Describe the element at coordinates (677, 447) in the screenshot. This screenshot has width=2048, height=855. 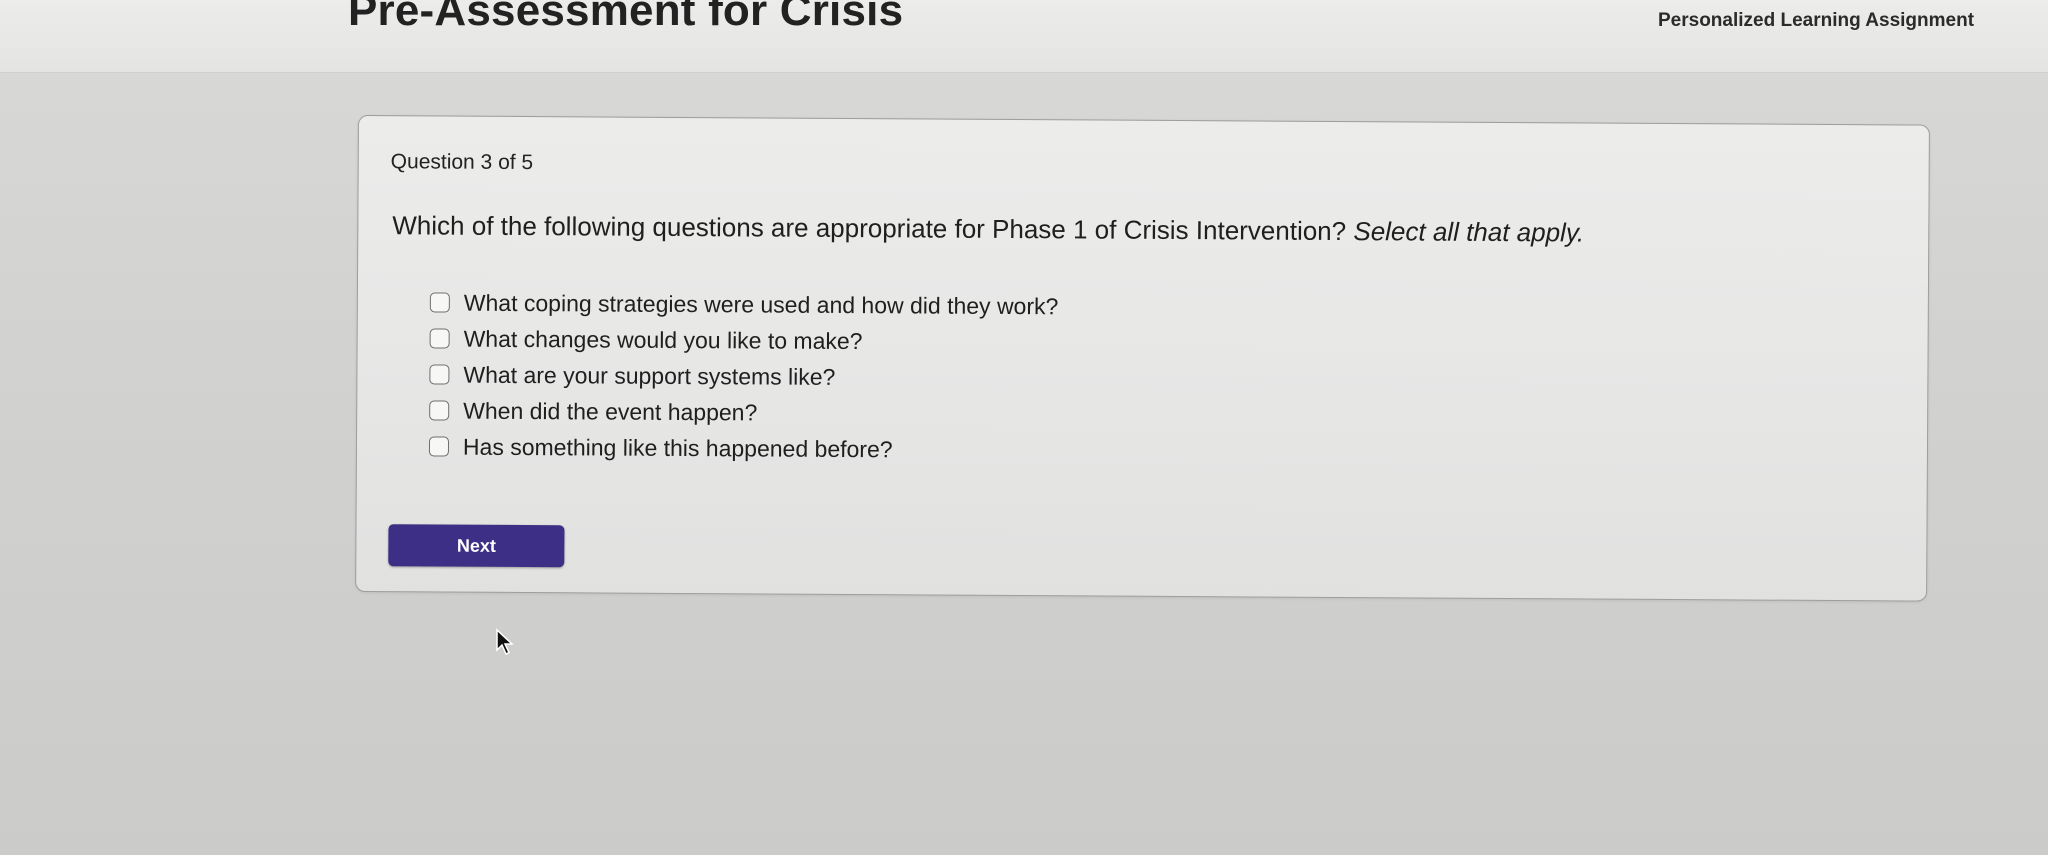
I see `option-label: Has something like this happened before?` at that location.